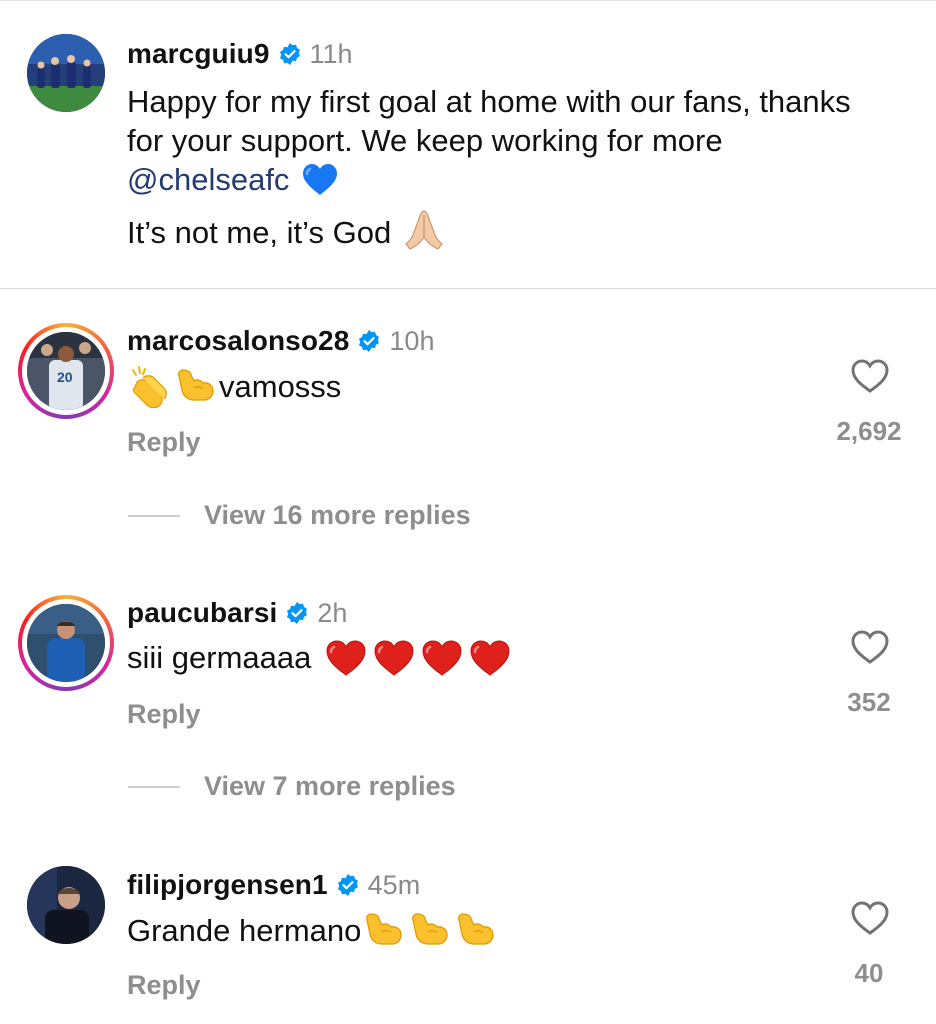 This screenshot has width=936, height=1024. I want to click on post-username: marcguiu9, so click(198, 54).